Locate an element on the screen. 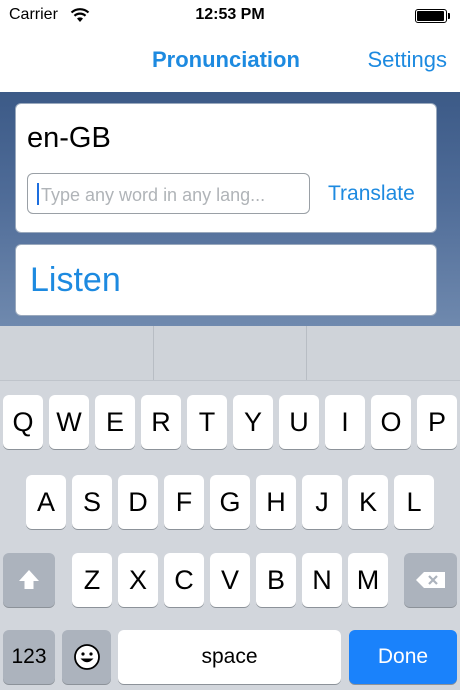 The width and height of the screenshot is (460, 690). suggestion-bar is located at coordinates (230, 353).